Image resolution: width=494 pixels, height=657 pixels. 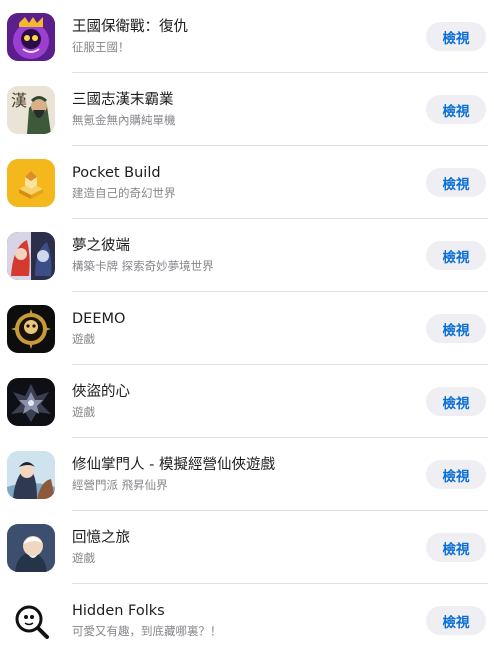 What do you see at coordinates (101, 246) in the screenshot?
I see `app-title: 夢之彼端` at bounding box center [101, 246].